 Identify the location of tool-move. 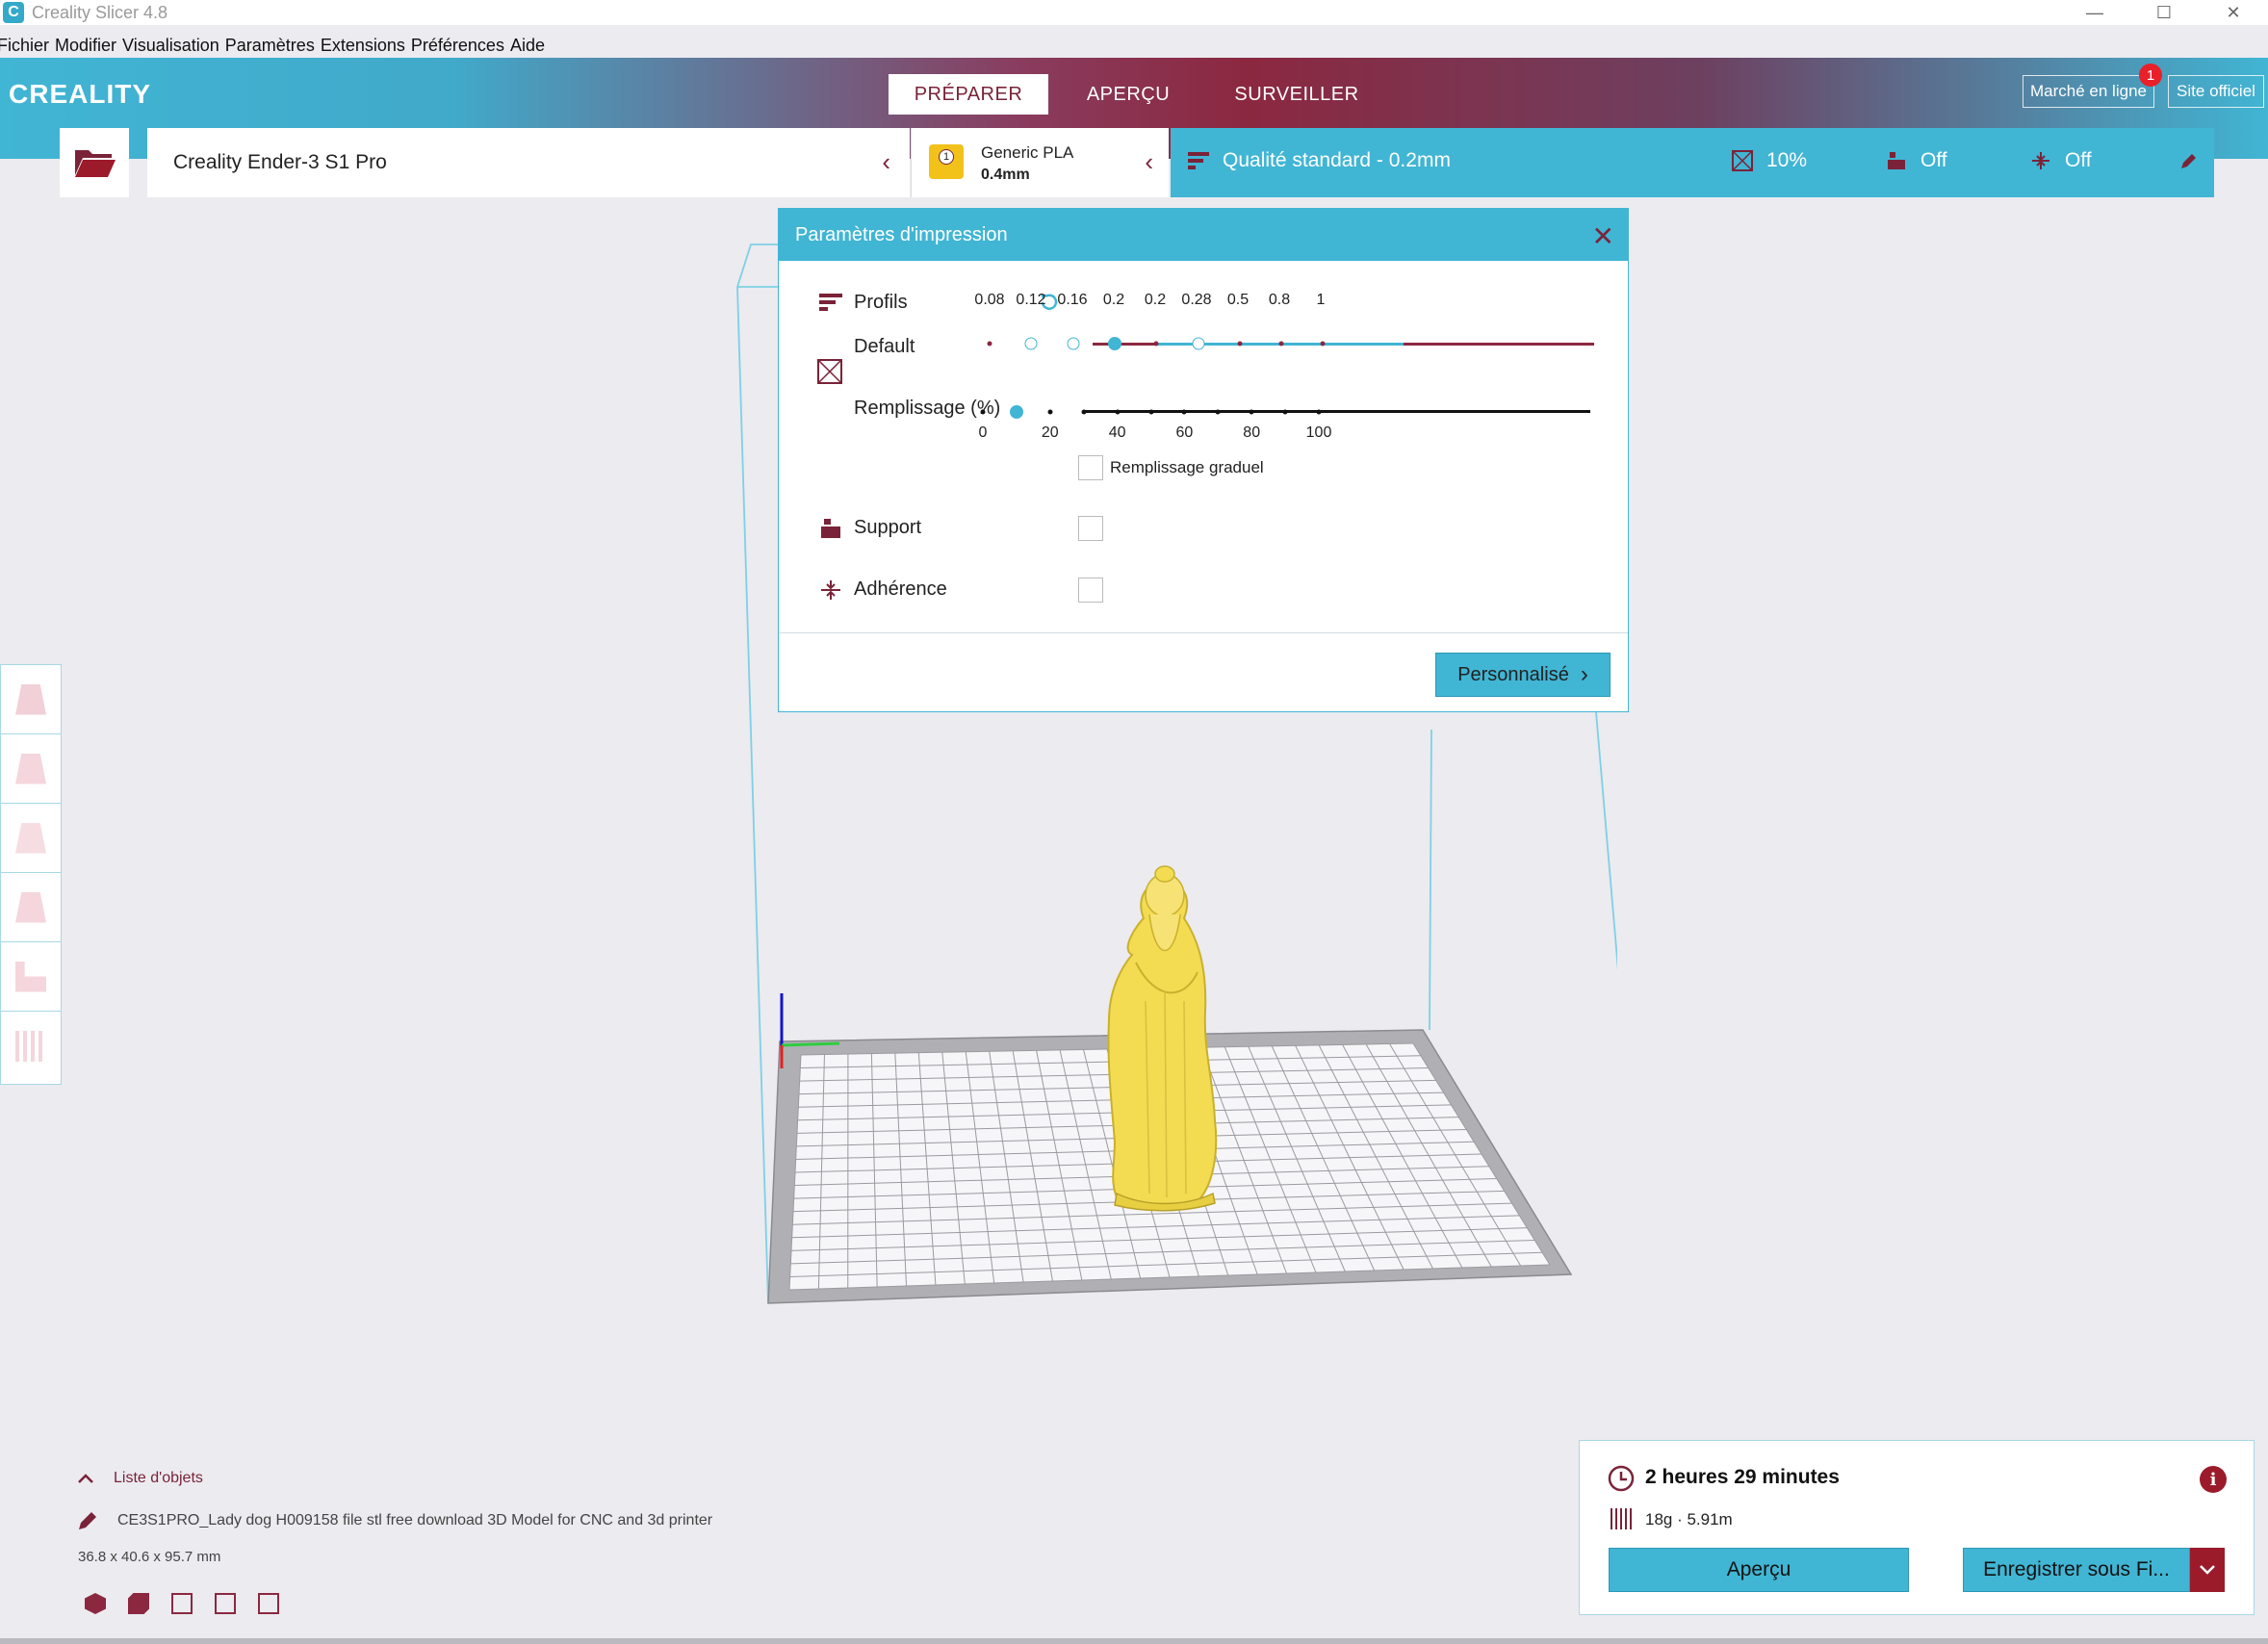
(31, 699).